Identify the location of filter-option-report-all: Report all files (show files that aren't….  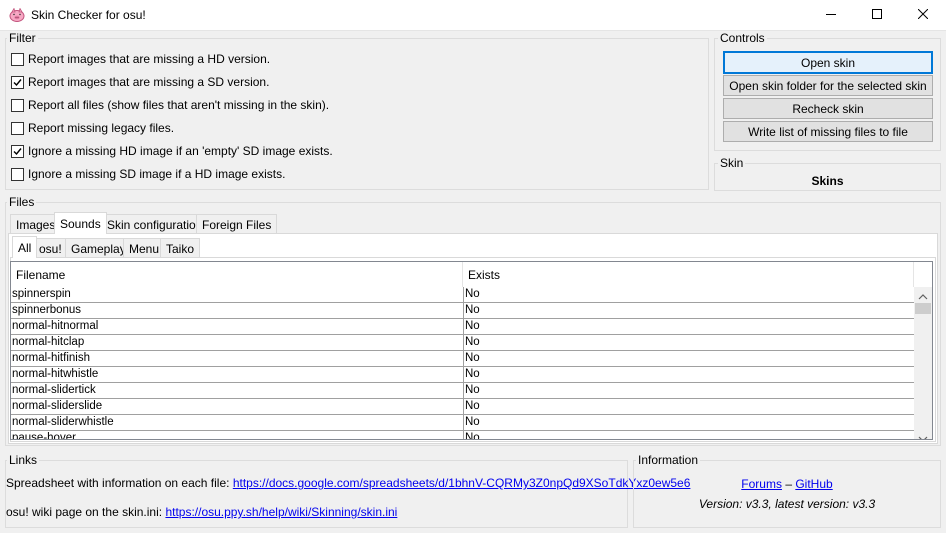
(170, 105).